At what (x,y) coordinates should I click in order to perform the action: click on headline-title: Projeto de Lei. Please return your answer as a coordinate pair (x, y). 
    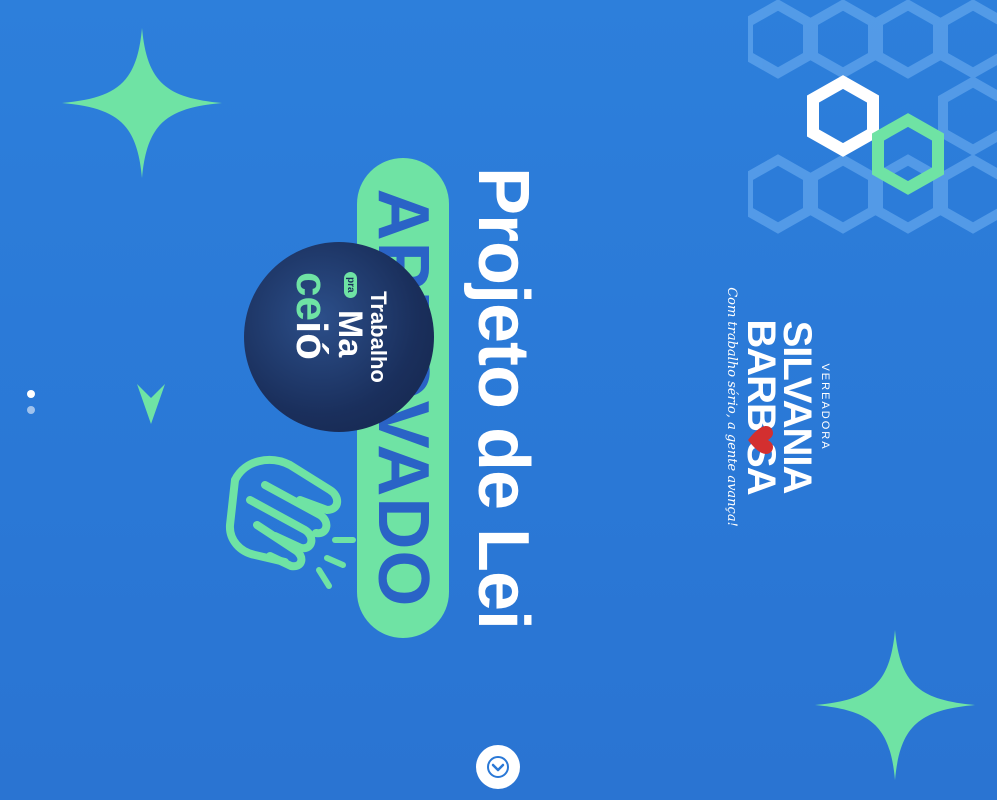
    Looking at the image, I should click on (503, 398).